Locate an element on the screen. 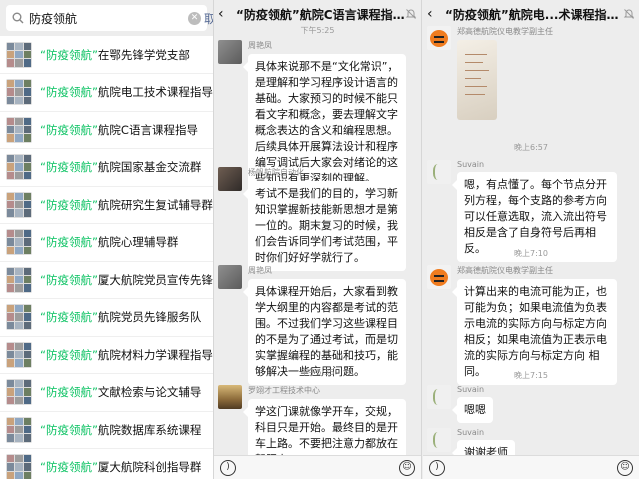 Image resolution: width=639 pixels, height=479 pixels. group-name-rest: 航院数据库系统课程 is located at coordinates (149, 429).